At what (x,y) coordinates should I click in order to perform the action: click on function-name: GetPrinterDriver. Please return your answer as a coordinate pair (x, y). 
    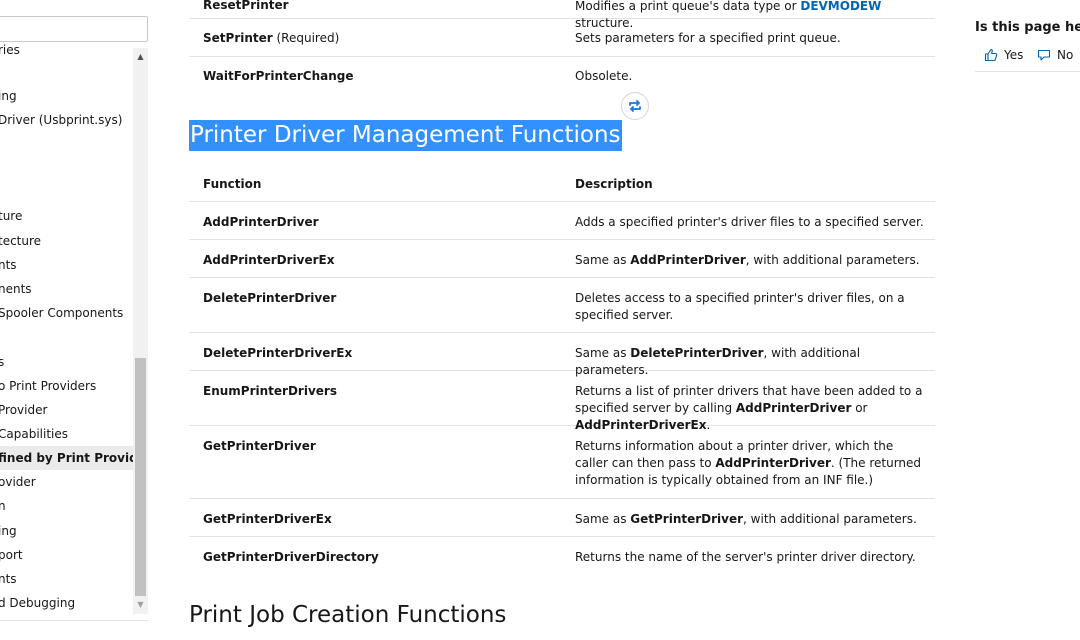
    Looking at the image, I should click on (259, 446).